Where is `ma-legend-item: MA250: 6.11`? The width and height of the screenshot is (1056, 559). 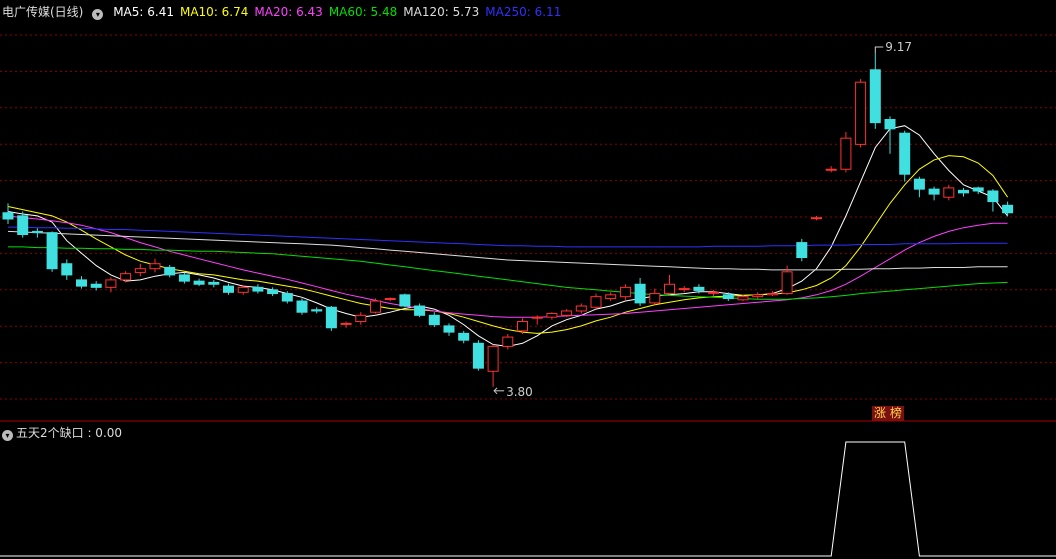
ma-legend-item: MA250: 6.11 is located at coordinates (523, 12).